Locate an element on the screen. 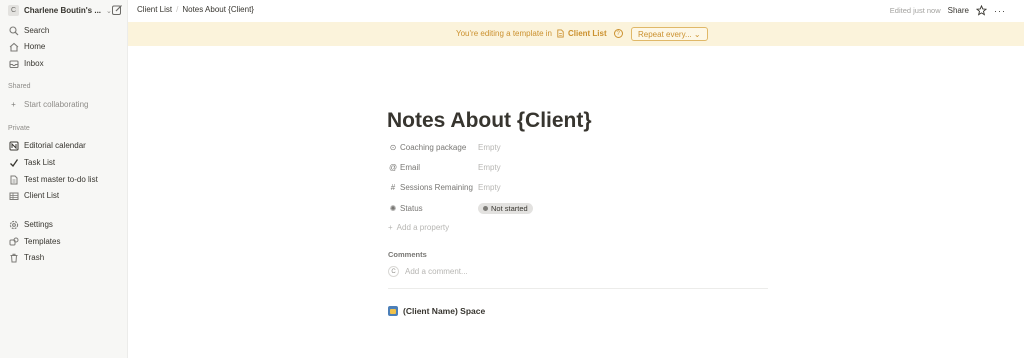 The image size is (1024, 358). status-icon: ✺ is located at coordinates (393, 208).